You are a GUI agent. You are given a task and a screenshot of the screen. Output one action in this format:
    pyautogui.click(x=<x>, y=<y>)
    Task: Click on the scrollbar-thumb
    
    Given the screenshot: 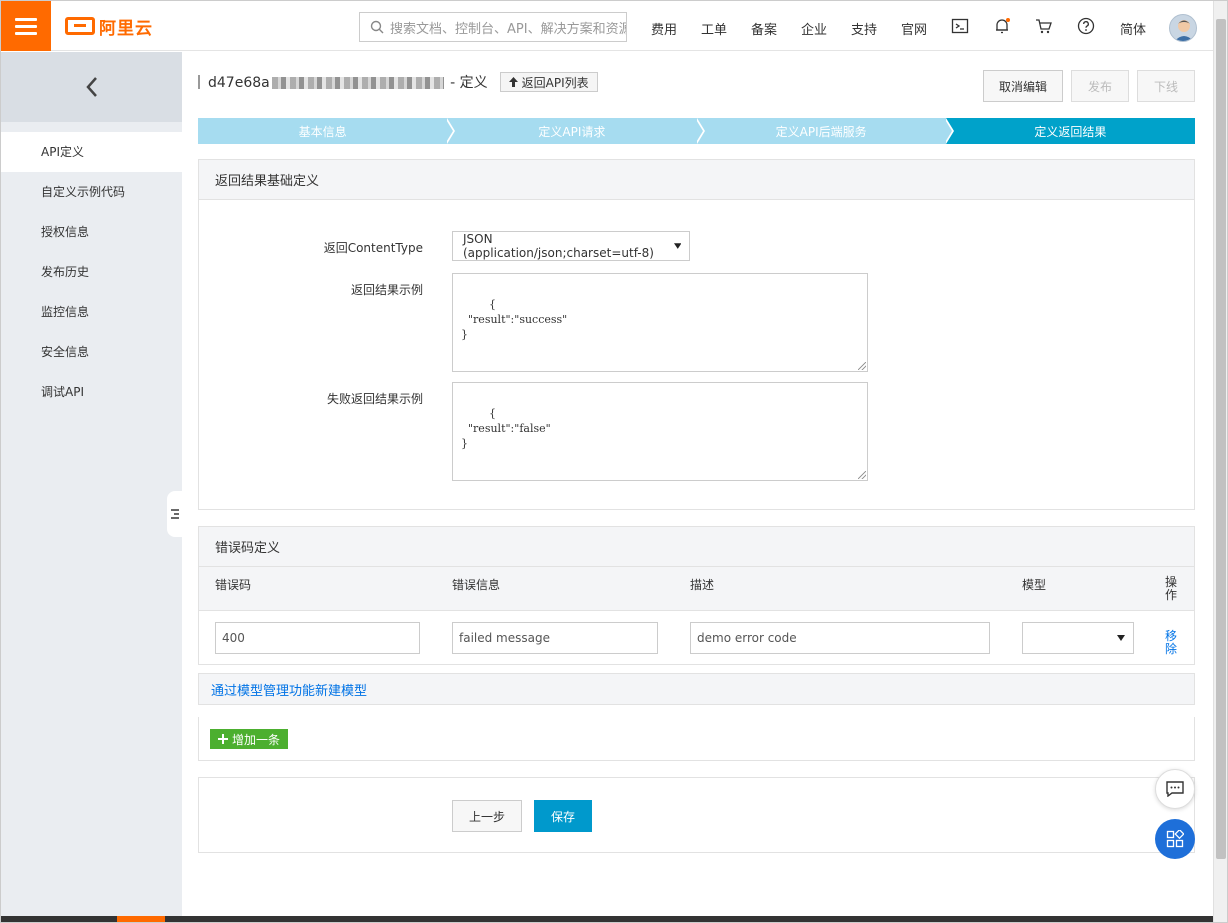 What is the action you would take?
    pyautogui.click(x=1221, y=439)
    